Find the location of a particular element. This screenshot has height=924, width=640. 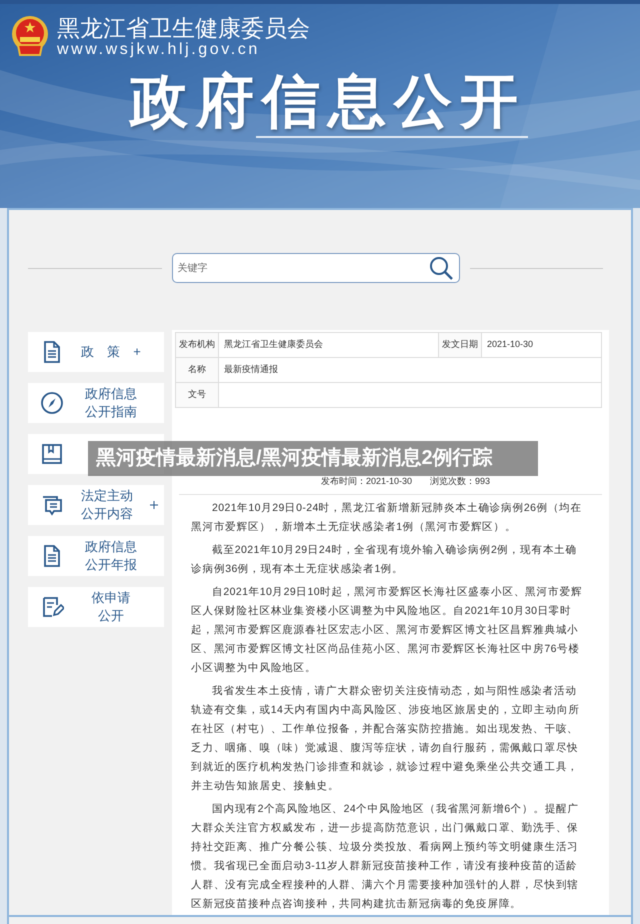

table-cell: 2021-10-30 is located at coordinates (542, 345).